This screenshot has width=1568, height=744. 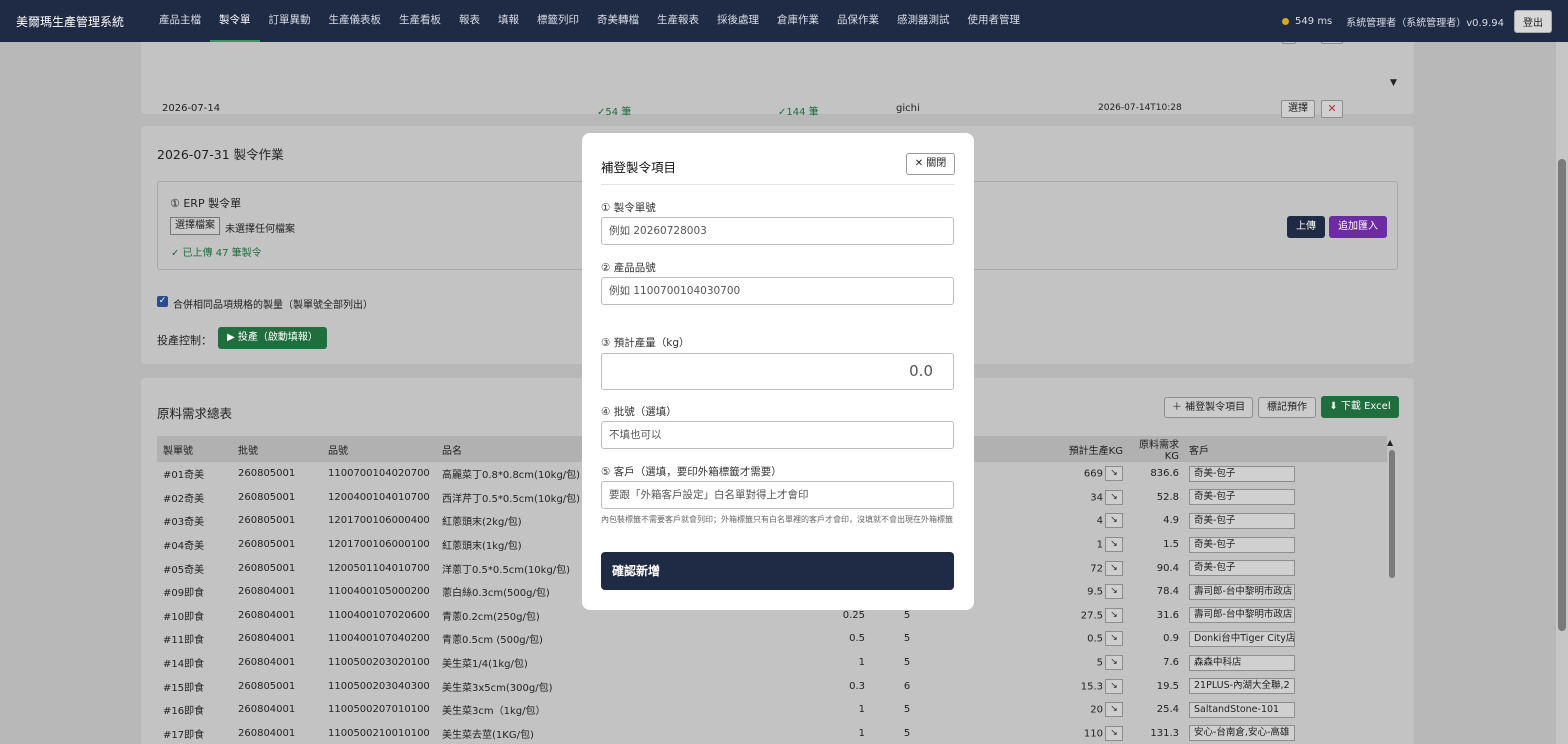 What do you see at coordinates (738, 21) in the screenshot?
I see `nav-item: 採後處理` at bounding box center [738, 21].